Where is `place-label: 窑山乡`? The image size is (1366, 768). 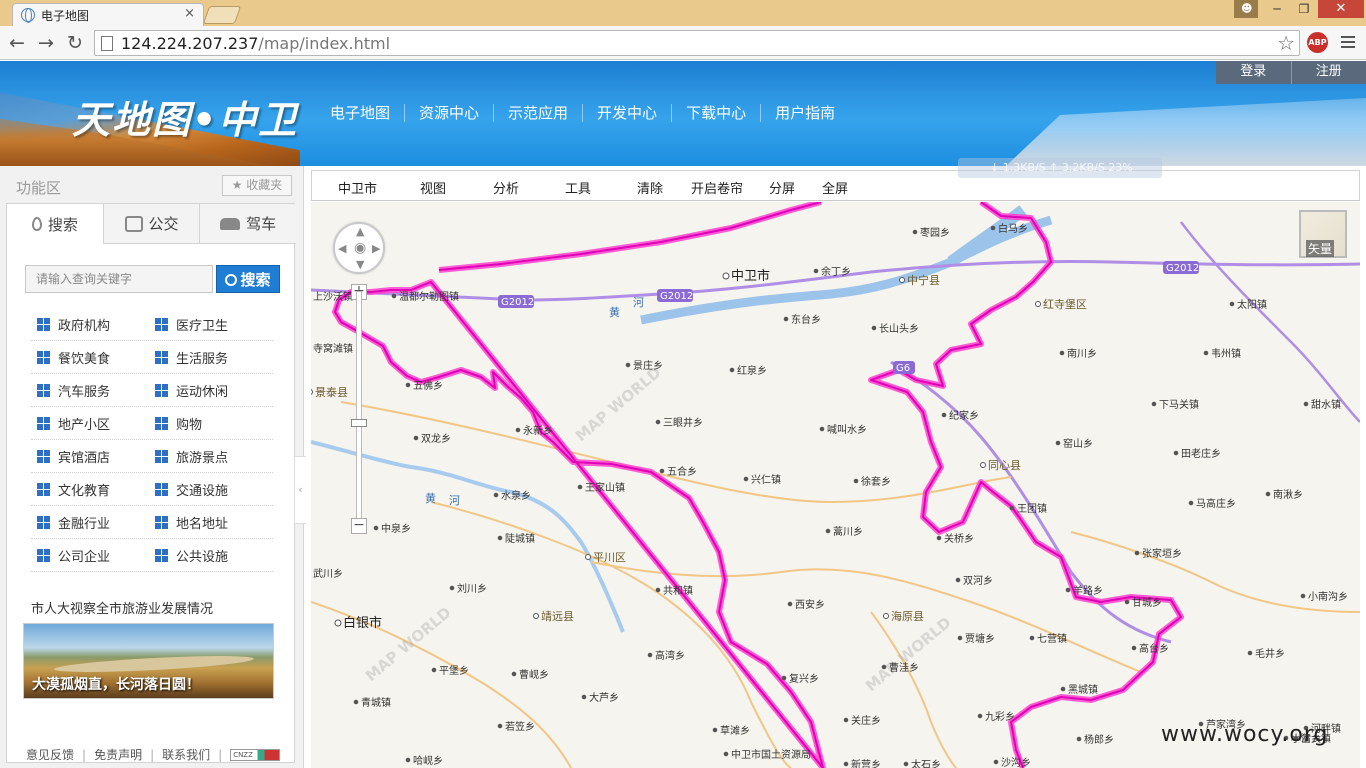
place-label: 窑山乡 is located at coordinates (1078, 443).